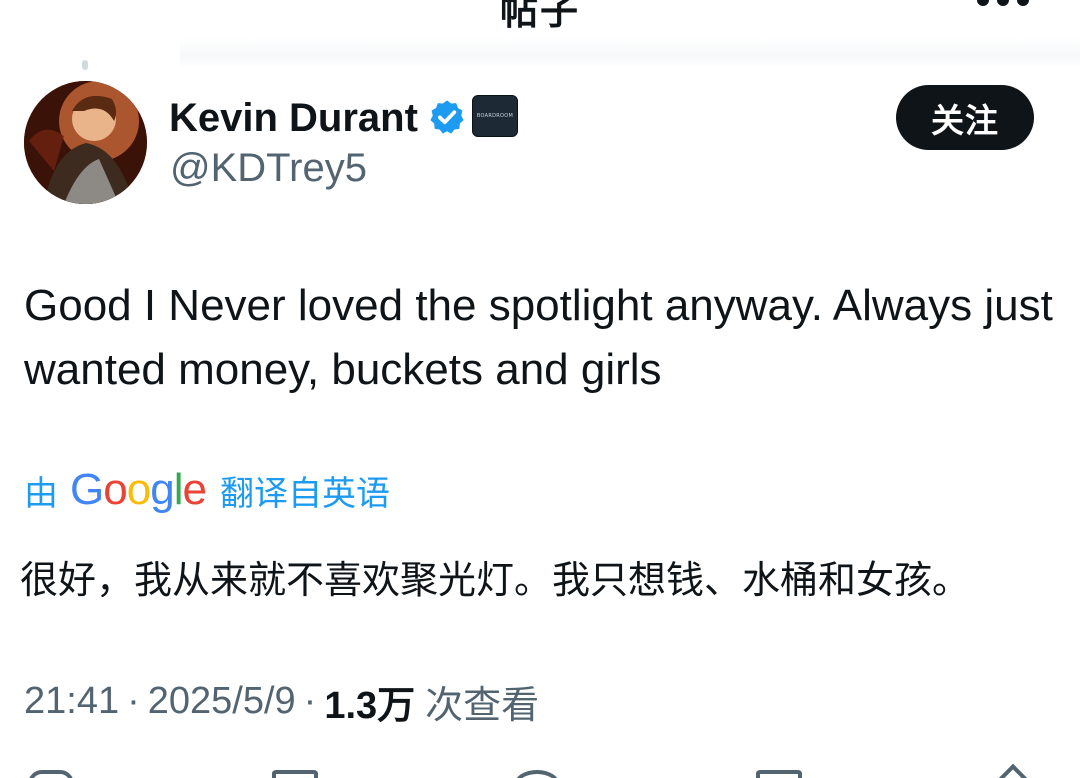  Describe the element at coordinates (293, 118) in the screenshot. I see `author-name: Kevin Durant` at that location.